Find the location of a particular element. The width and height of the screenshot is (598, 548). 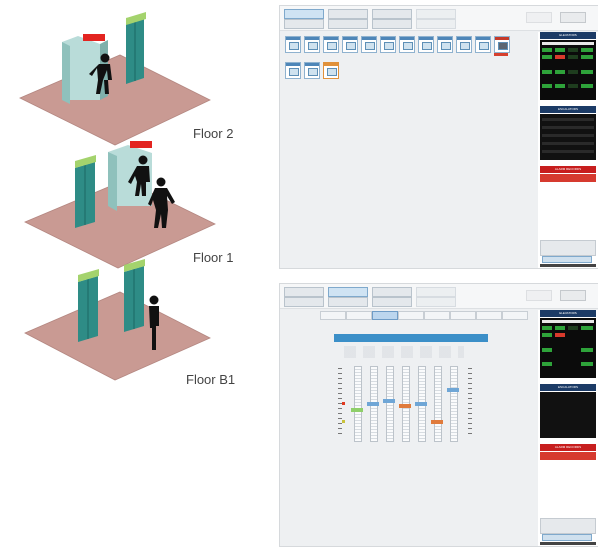

floor-2-label: Floor 2 is located at coordinates (213, 133).